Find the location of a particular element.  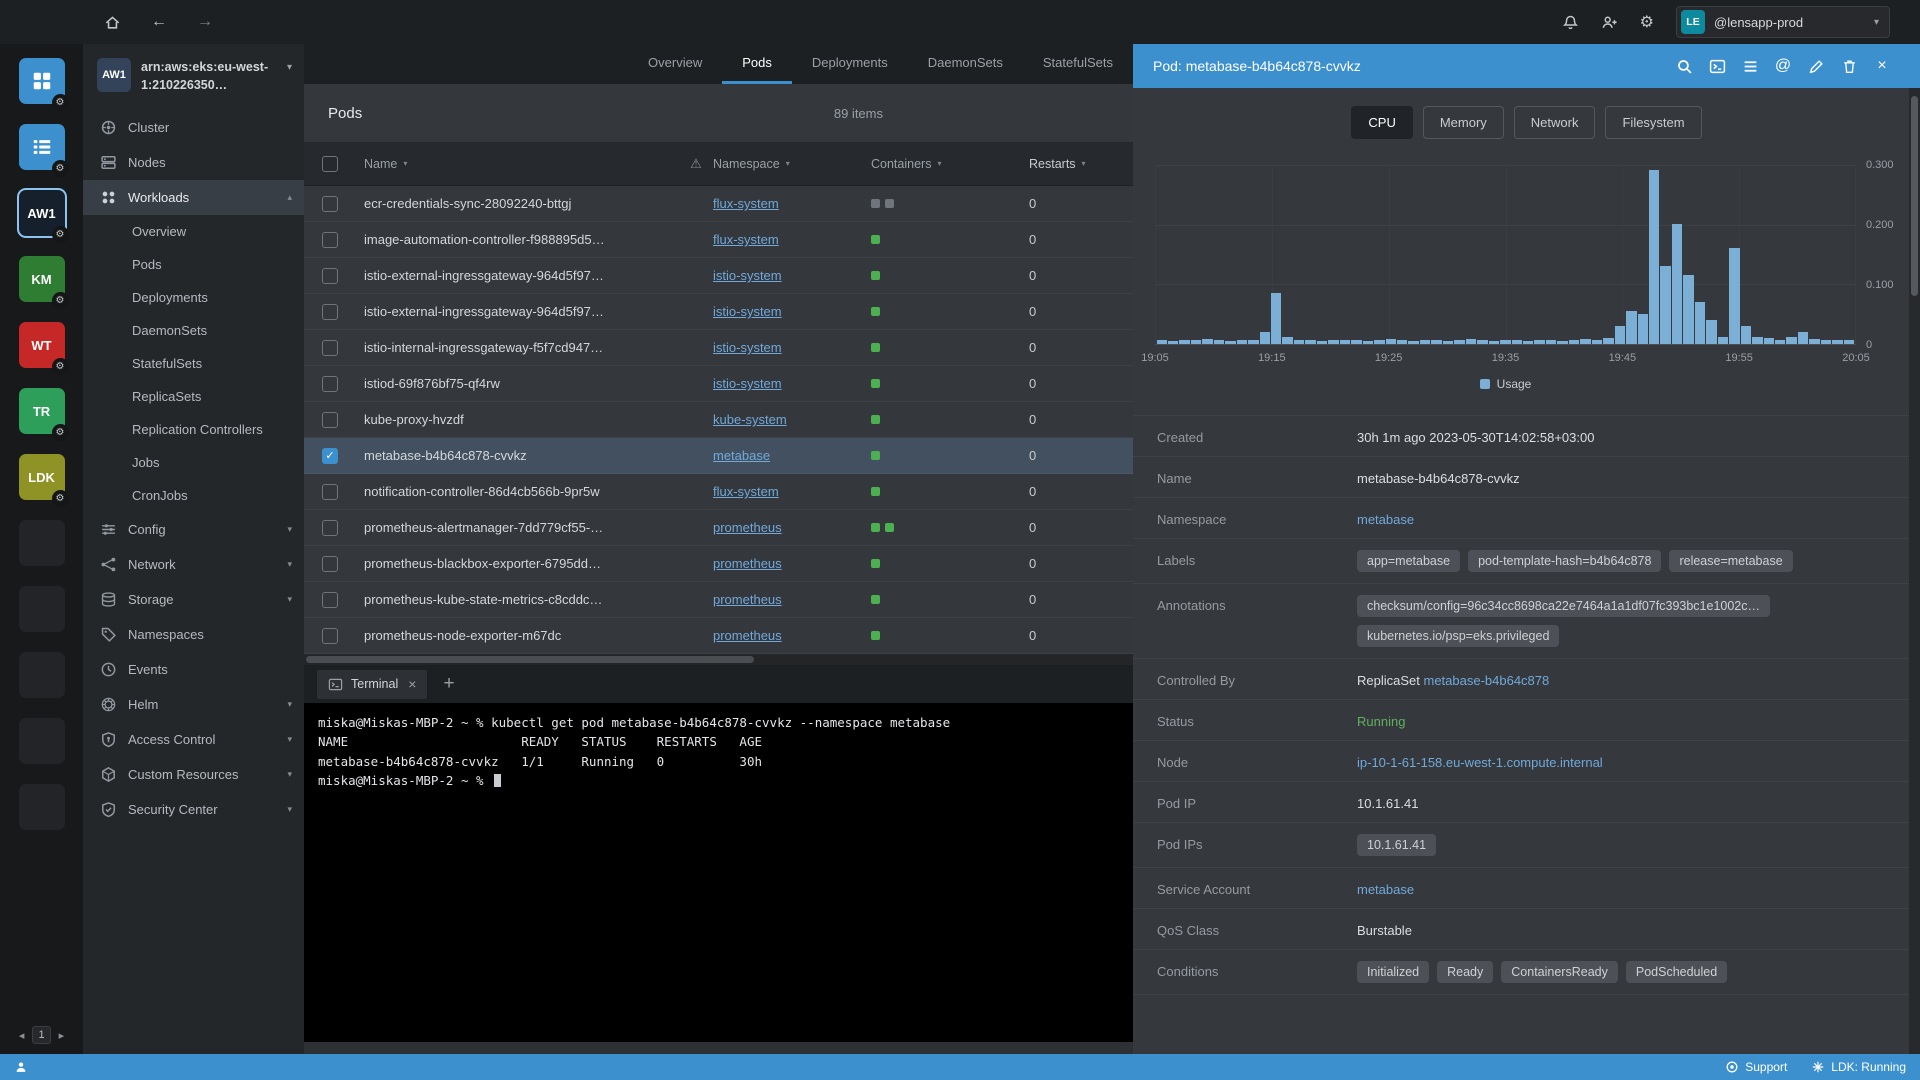

controlled-by-link: metabase-b4b64c878 is located at coordinates (1486, 679).